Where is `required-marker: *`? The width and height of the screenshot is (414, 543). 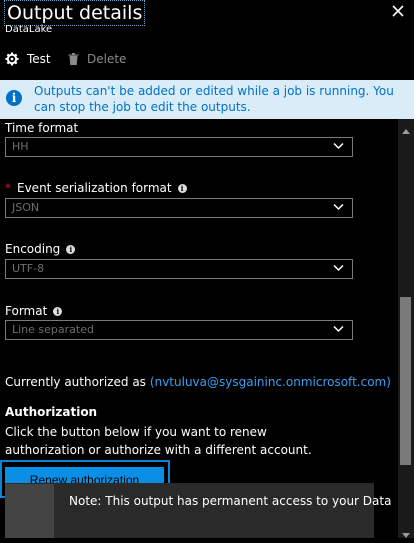
required-marker: * is located at coordinates (8, 188).